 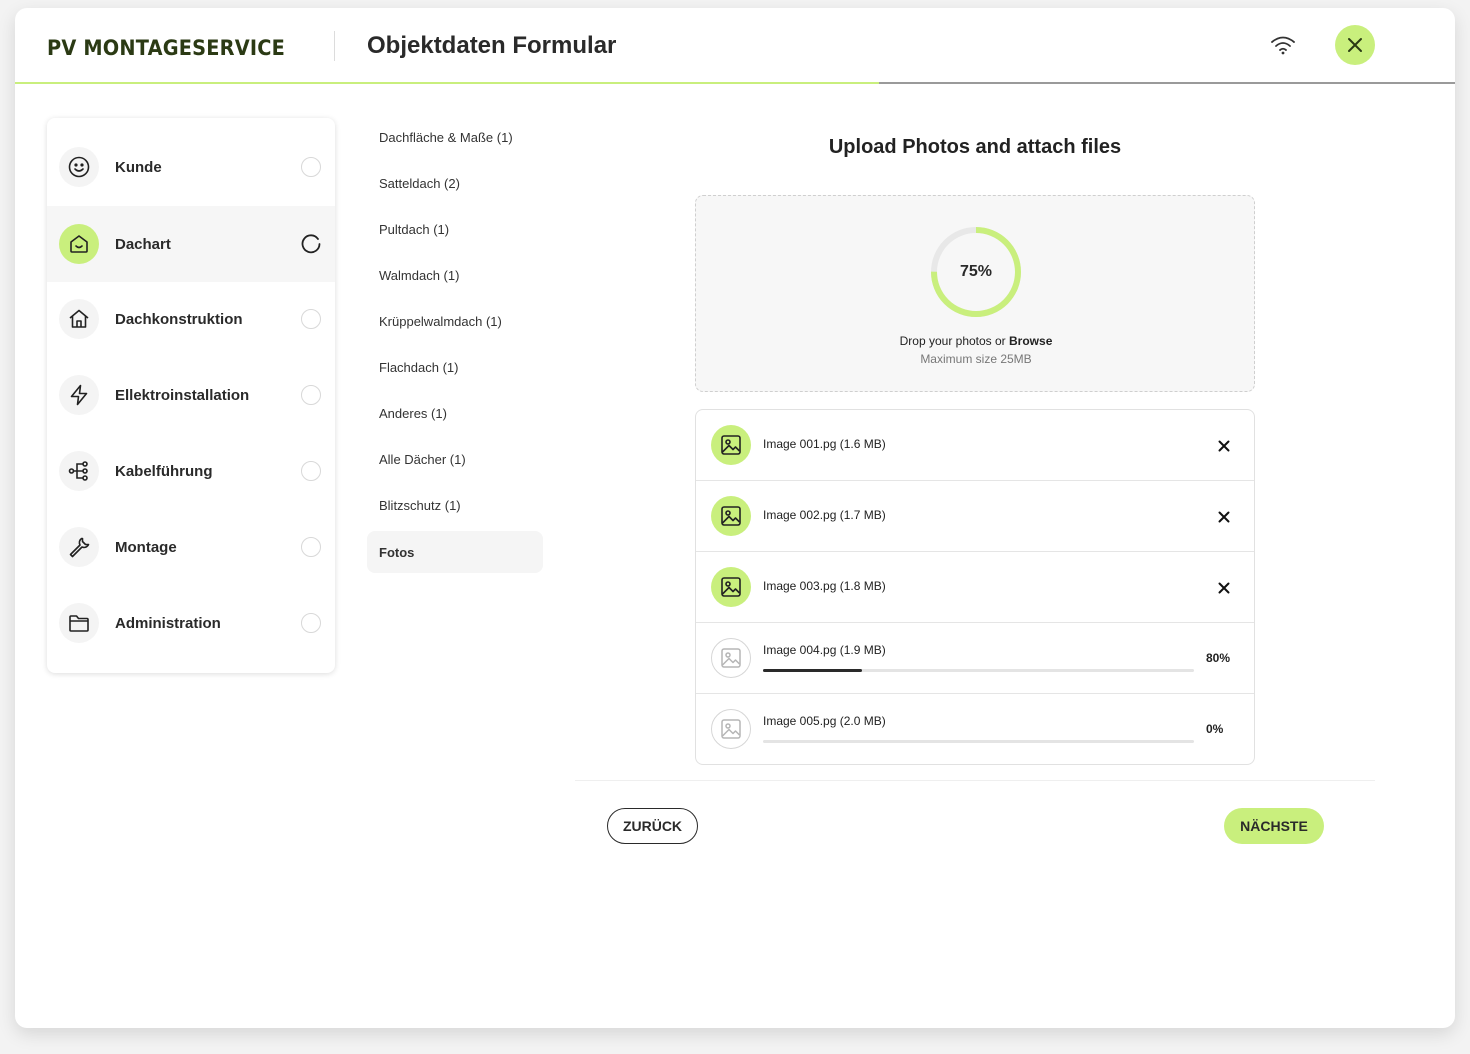 I want to click on header-divider, so click(x=334, y=46).